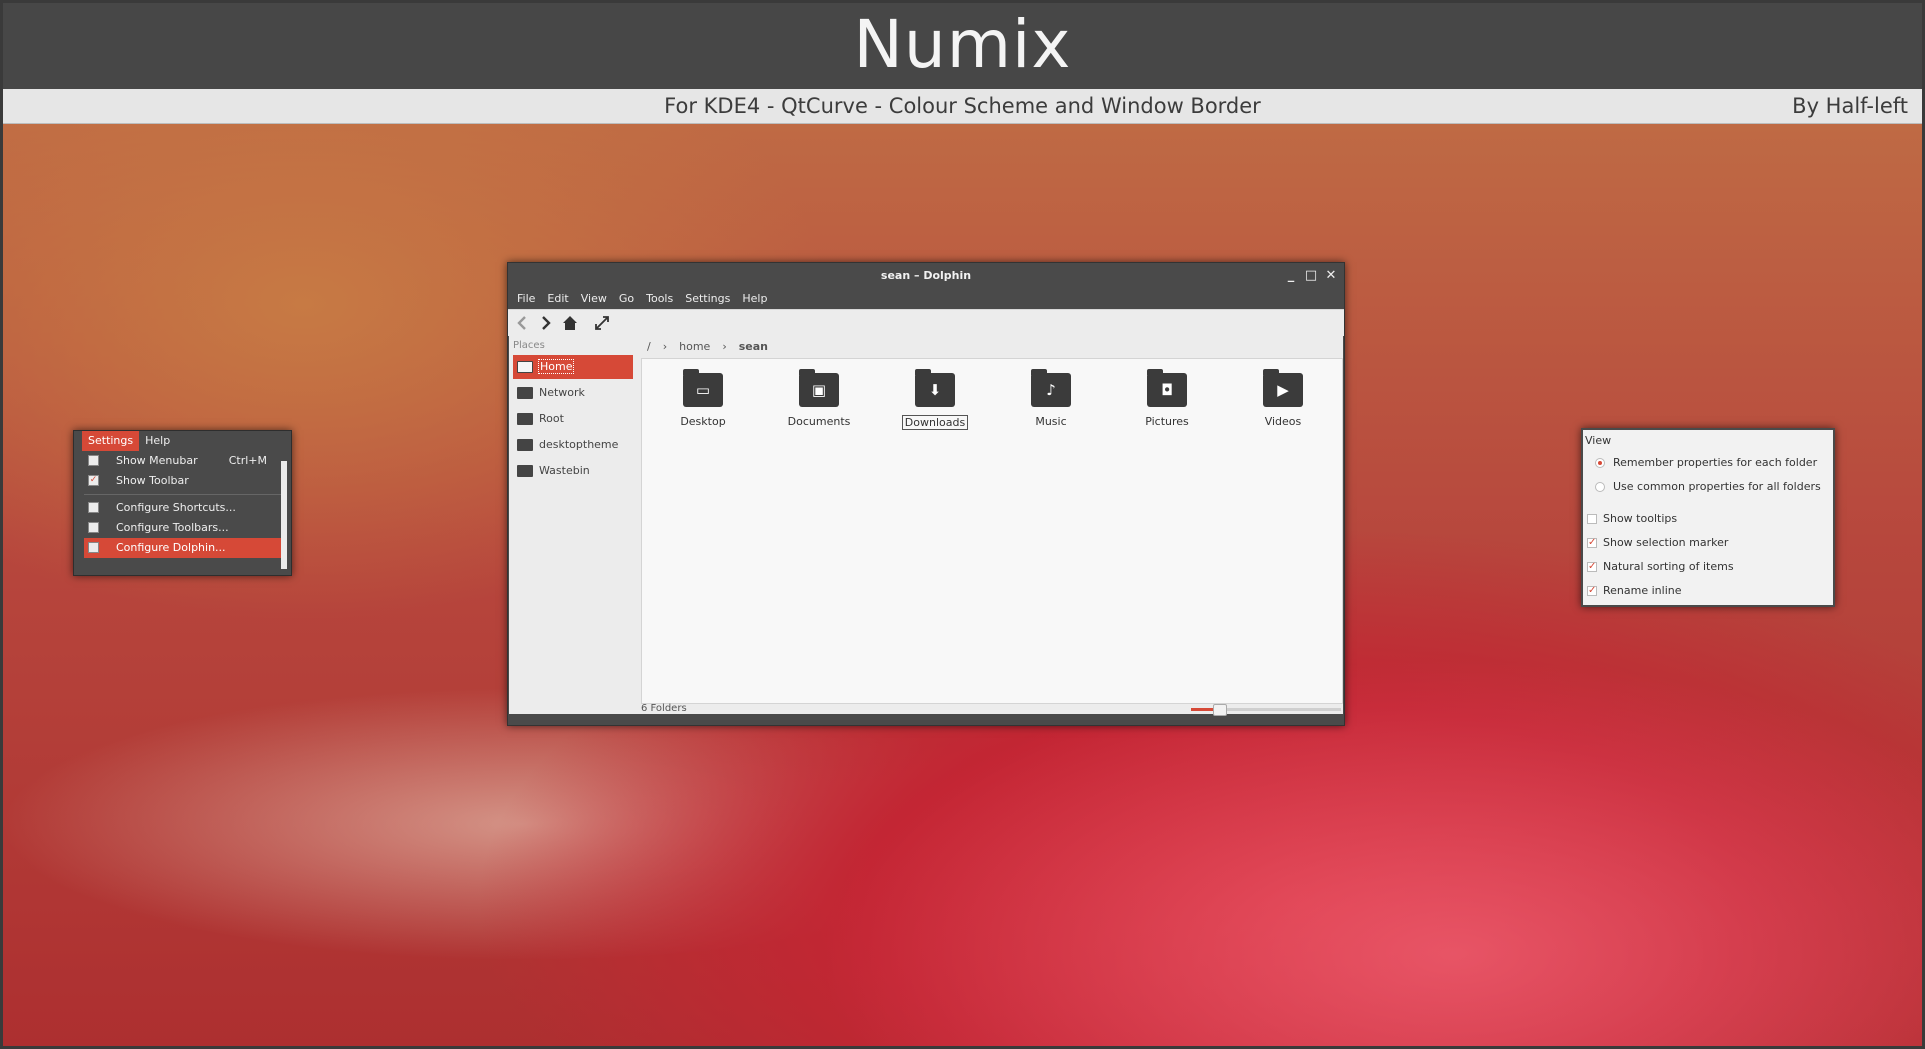 The height and width of the screenshot is (1049, 1925). I want to click on dolphin-config-icon, so click(93, 547).